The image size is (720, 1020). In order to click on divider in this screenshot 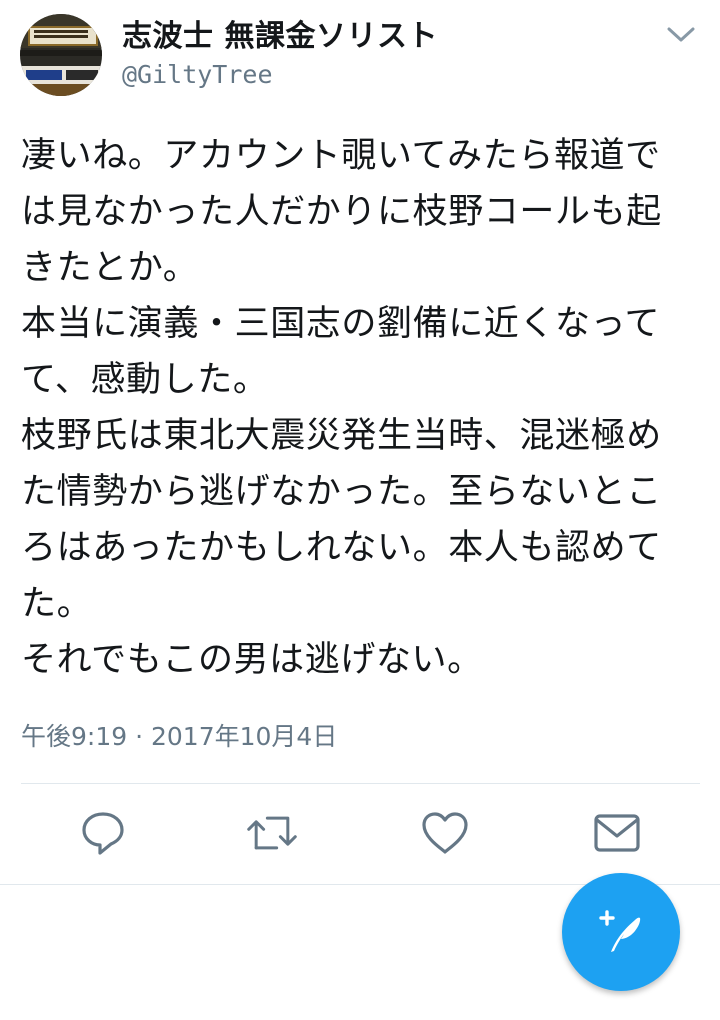, I will do `click(360, 783)`.